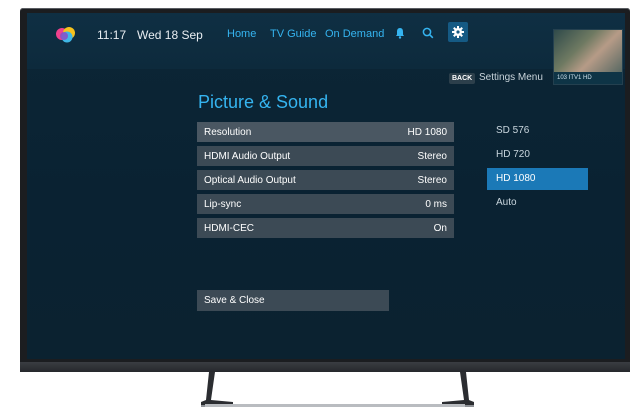 Image resolution: width=630 pixels, height=410 pixels. Describe the element at coordinates (325, 180) in the screenshot. I see `setting-row-optical-audio-output: Optical Audio Output Stereo` at that location.